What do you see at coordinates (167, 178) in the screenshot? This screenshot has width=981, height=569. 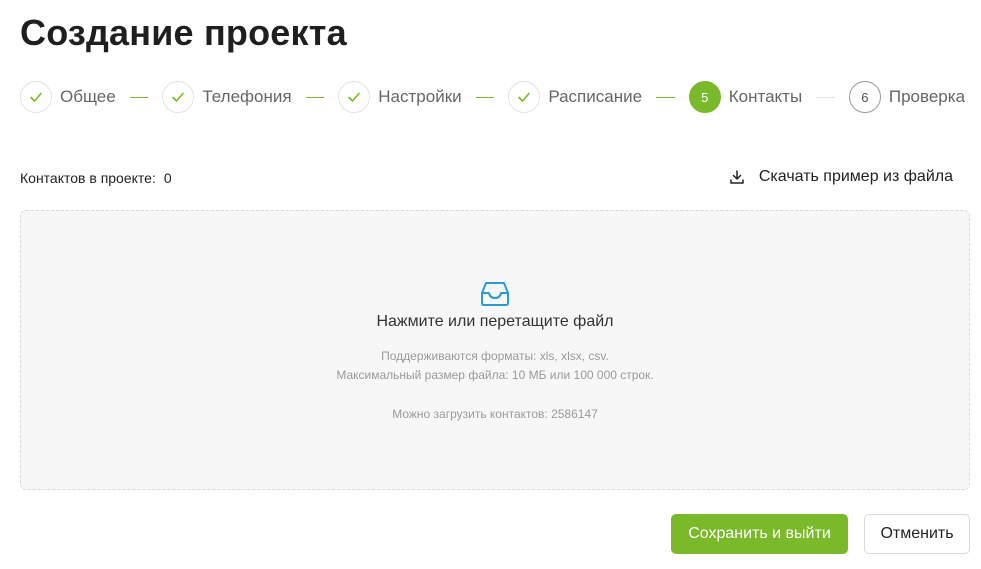 I see `contacts-count-value: 0` at bounding box center [167, 178].